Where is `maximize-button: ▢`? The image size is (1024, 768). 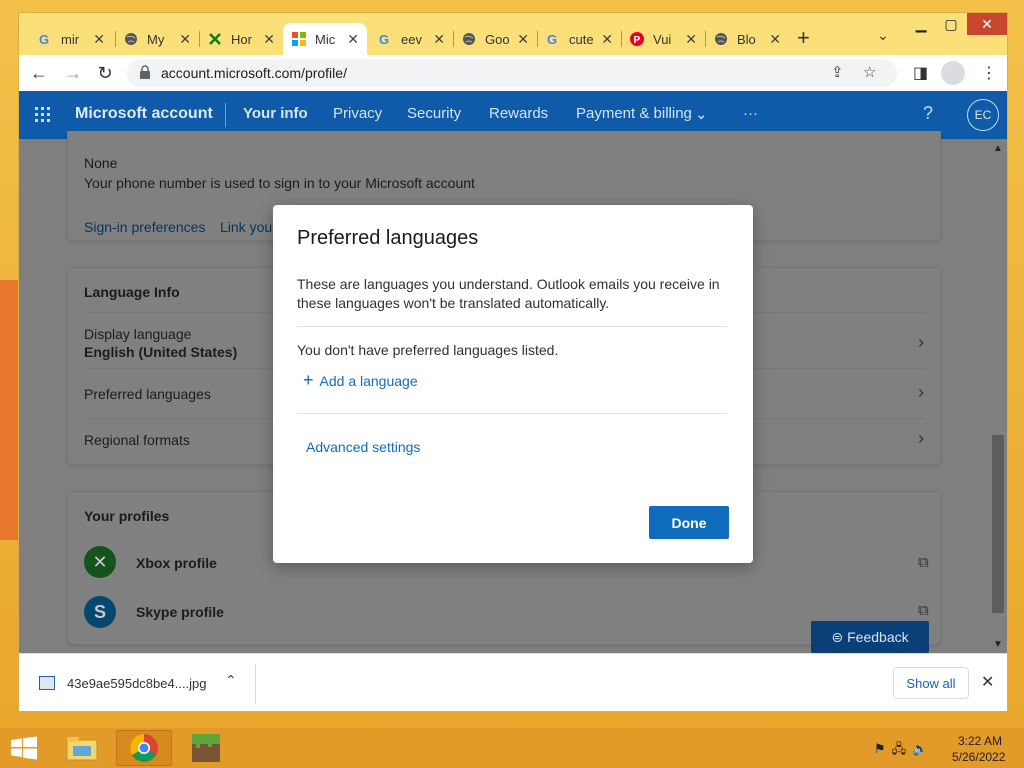 maximize-button: ▢ is located at coordinates (951, 24).